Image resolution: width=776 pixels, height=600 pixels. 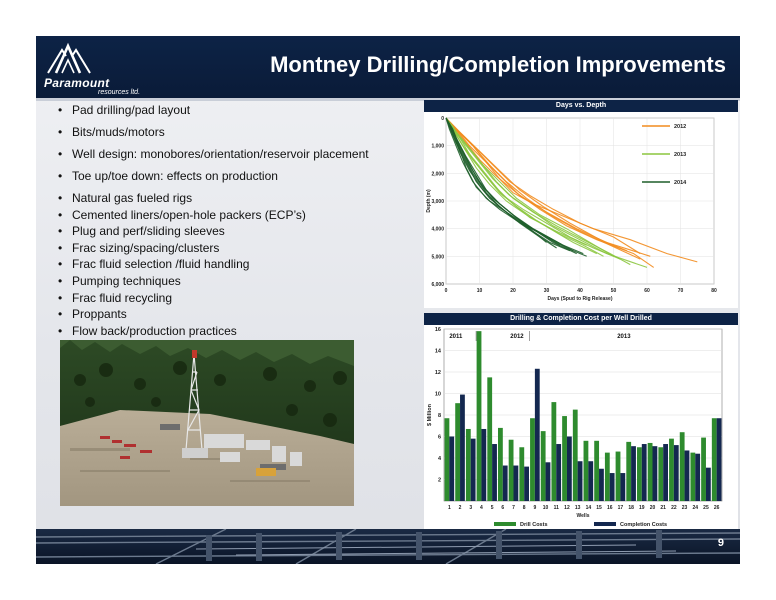 I want to click on x-tick-label: 16, so click(x=610, y=508).